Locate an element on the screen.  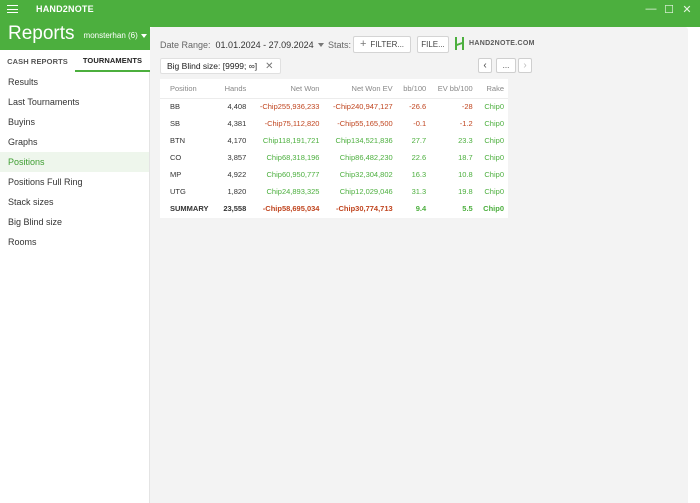
cell-ev-bb100: 5.5 is located at coordinates (467, 208).